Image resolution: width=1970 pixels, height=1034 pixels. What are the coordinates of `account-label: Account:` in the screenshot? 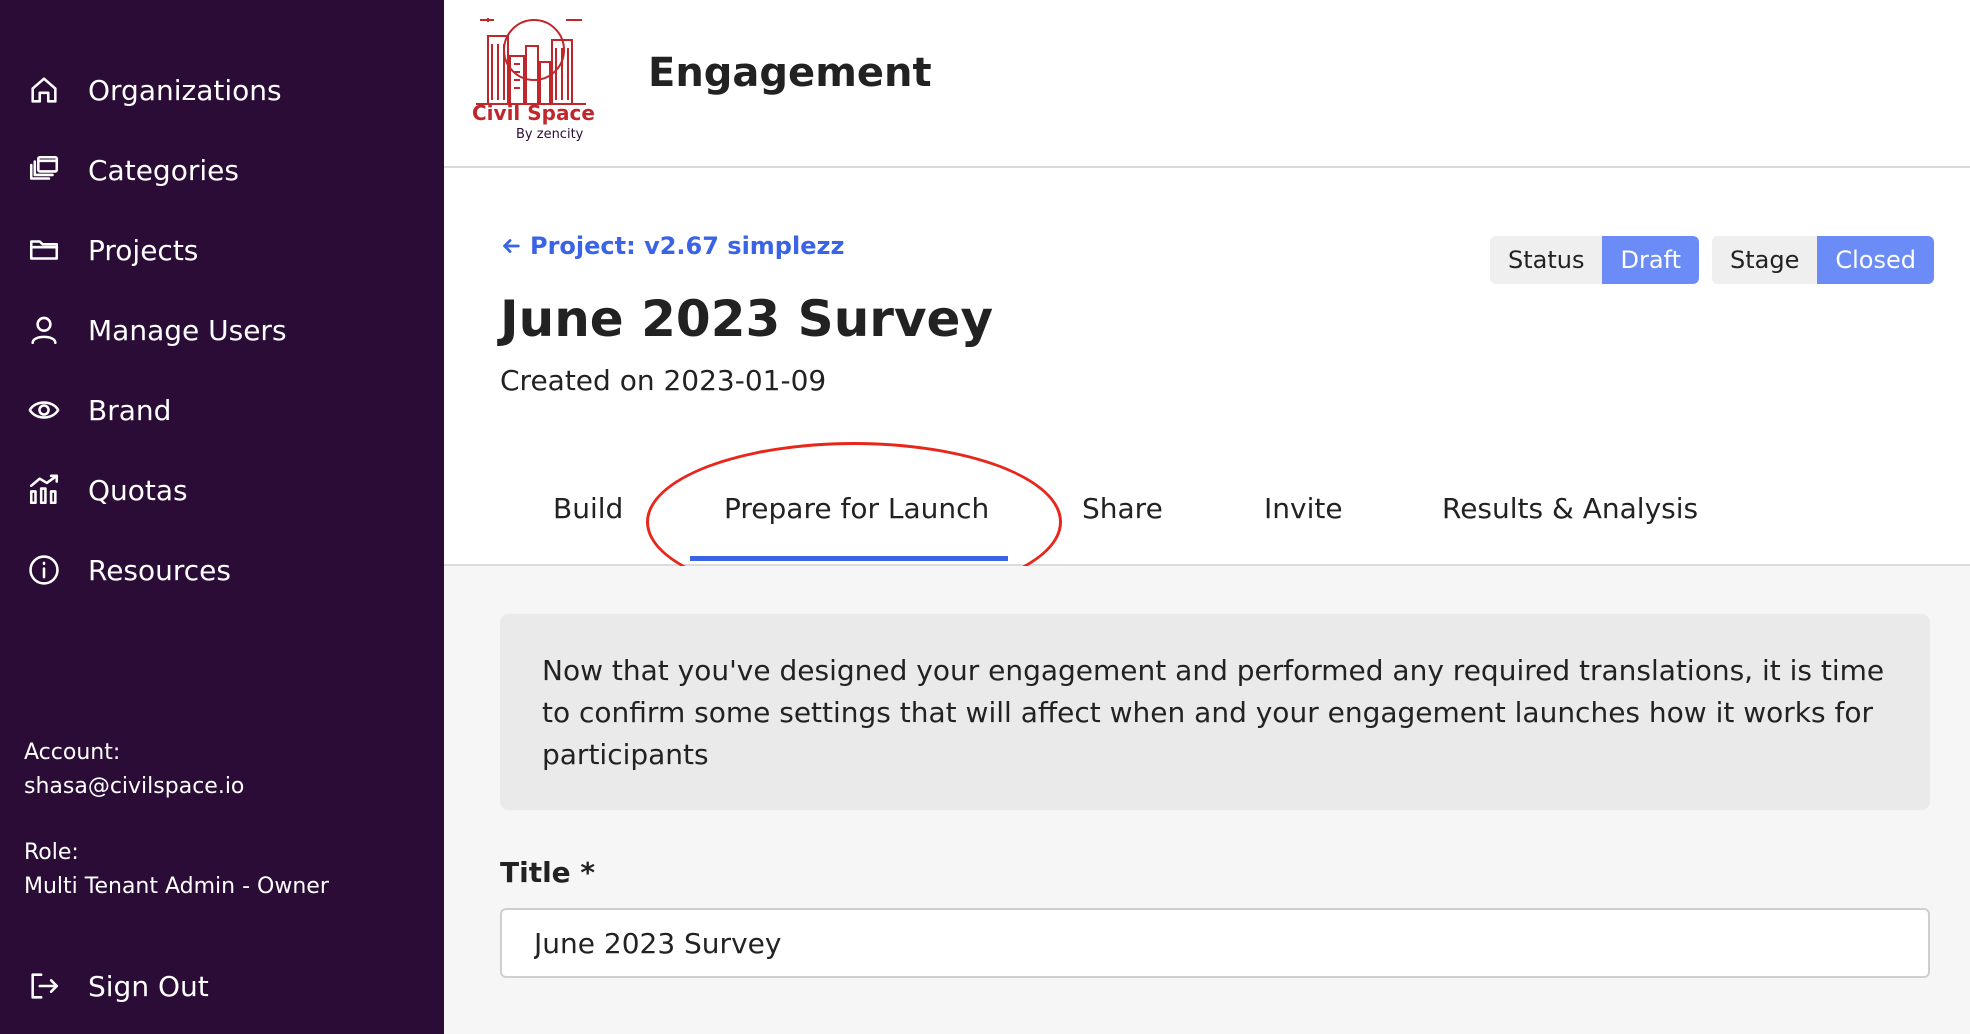 It's located at (72, 752).